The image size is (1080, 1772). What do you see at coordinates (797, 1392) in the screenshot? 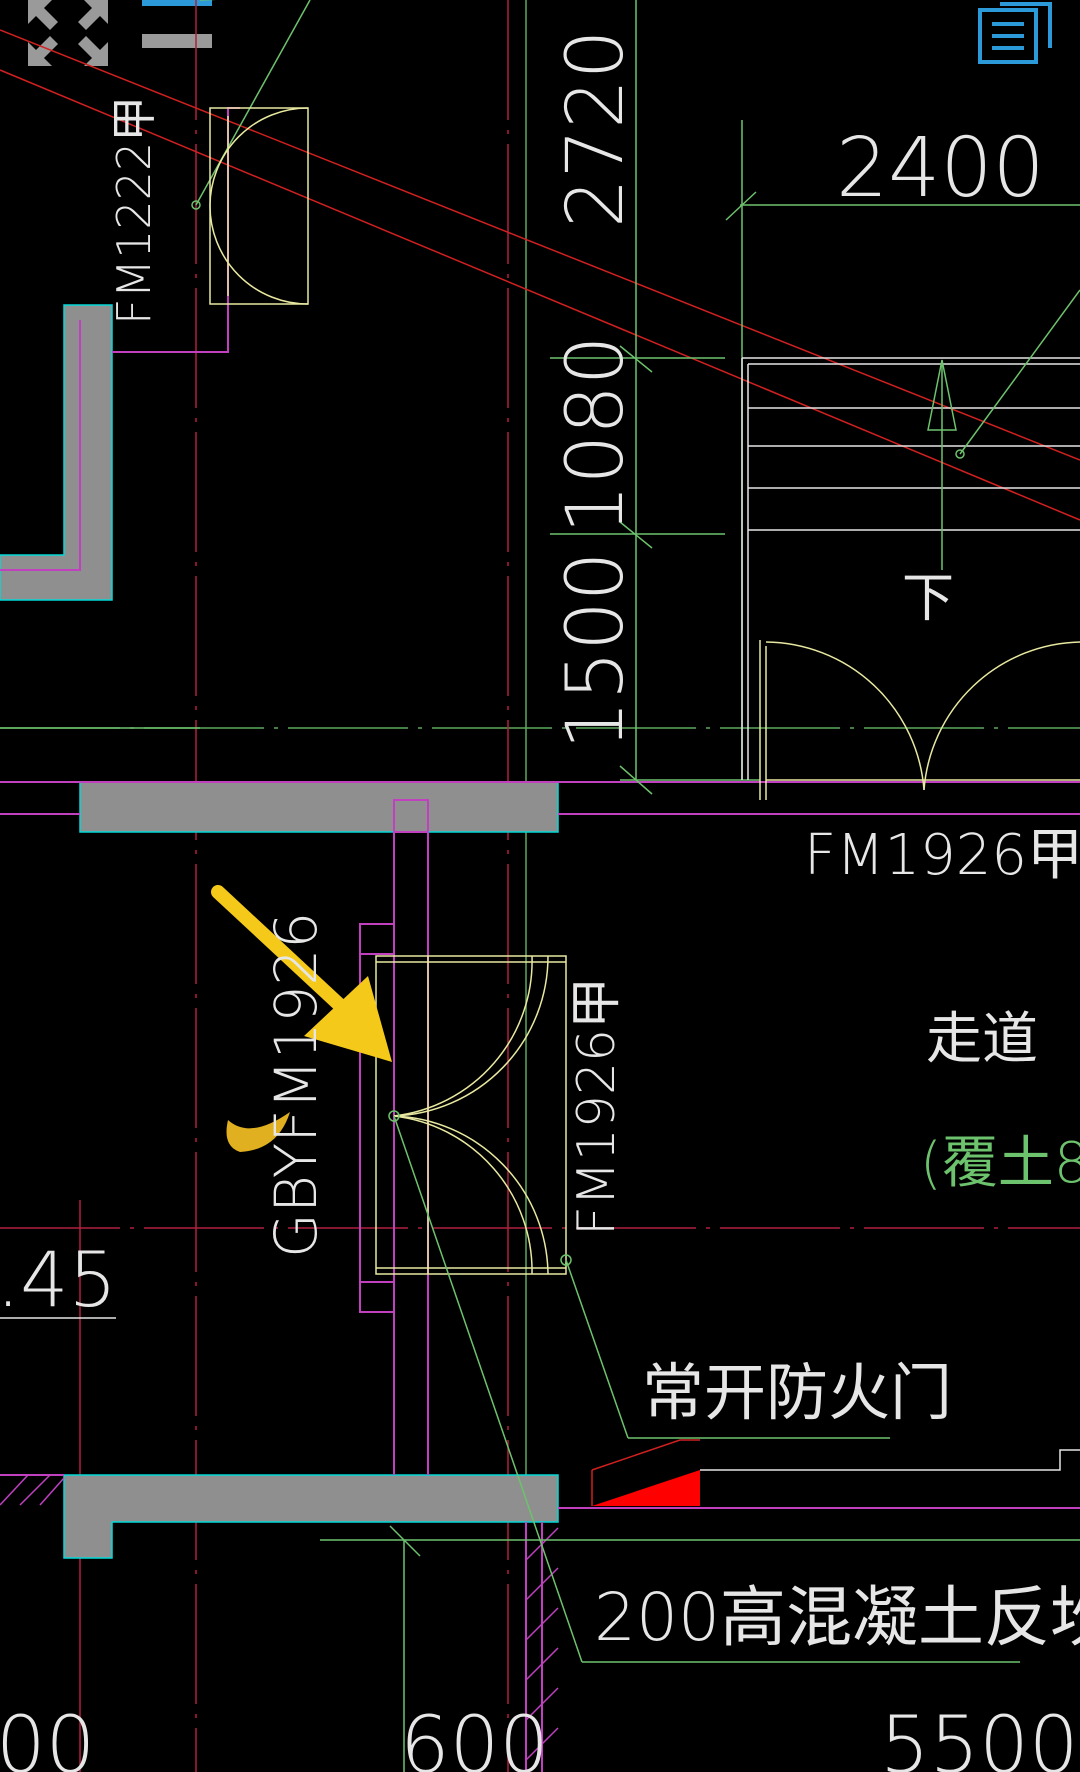
I see `fire-door-note: 常开防火门` at bounding box center [797, 1392].